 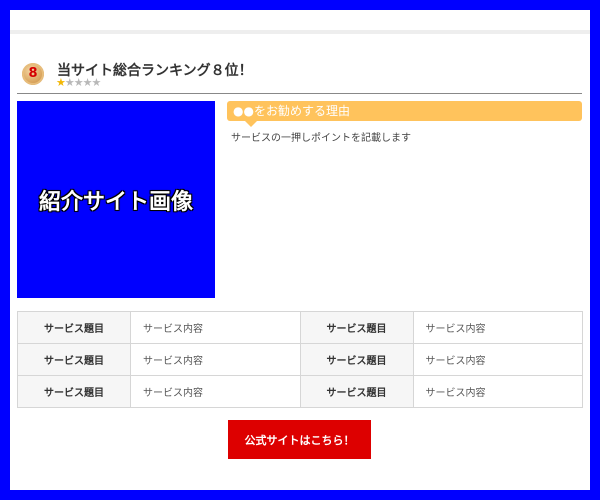 I want to click on rank-medal-icon: 8, so click(x=33, y=74).